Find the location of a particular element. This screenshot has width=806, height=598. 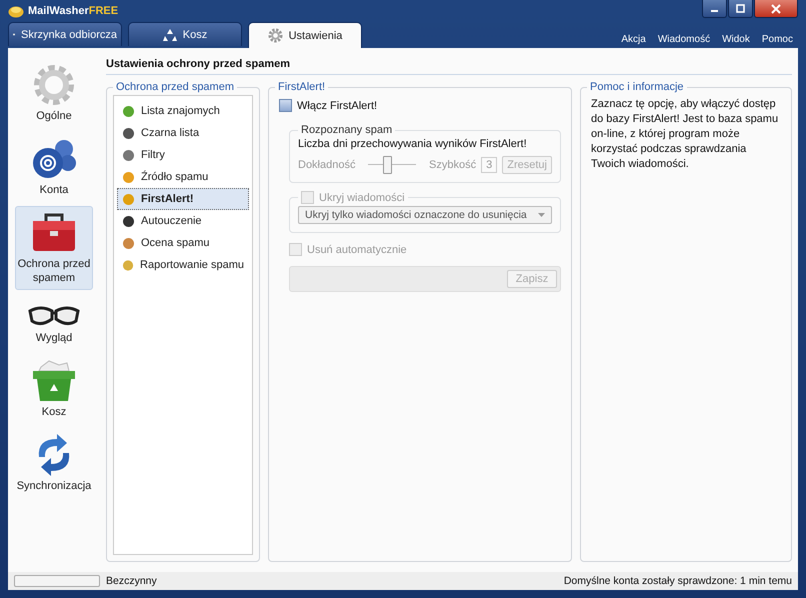

group-title: FirstAlert! is located at coordinates (301, 87).